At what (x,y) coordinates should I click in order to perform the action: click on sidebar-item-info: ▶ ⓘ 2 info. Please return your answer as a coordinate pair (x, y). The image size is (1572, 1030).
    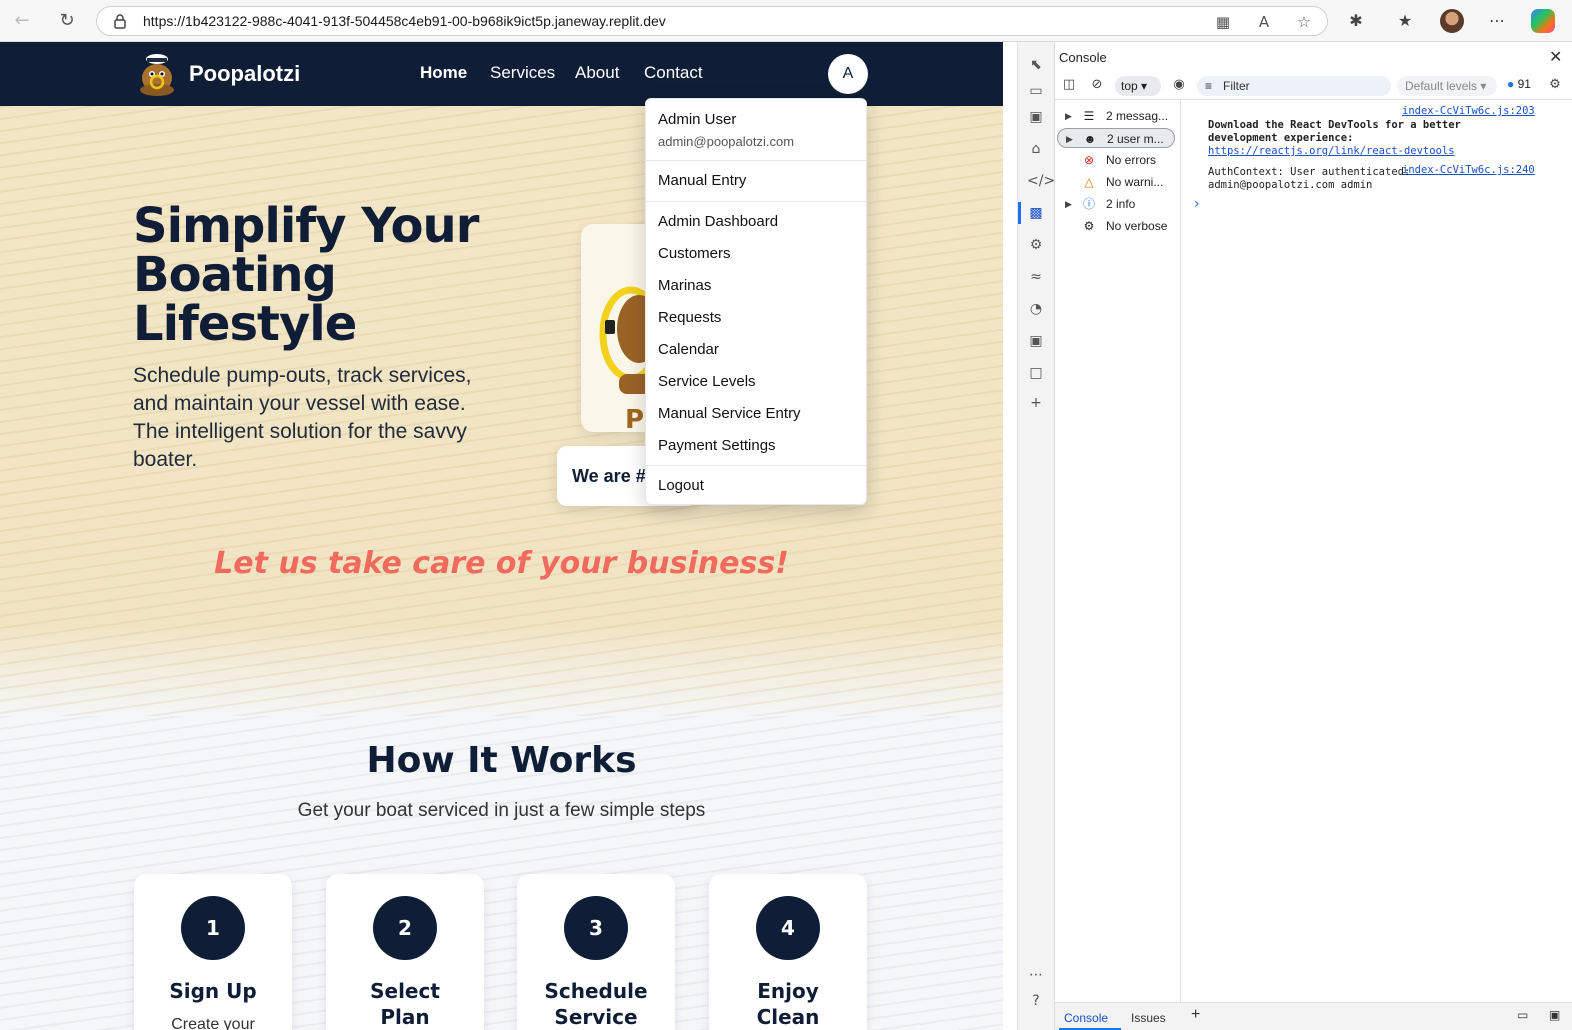
    Looking at the image, I should click on (1116, 204).